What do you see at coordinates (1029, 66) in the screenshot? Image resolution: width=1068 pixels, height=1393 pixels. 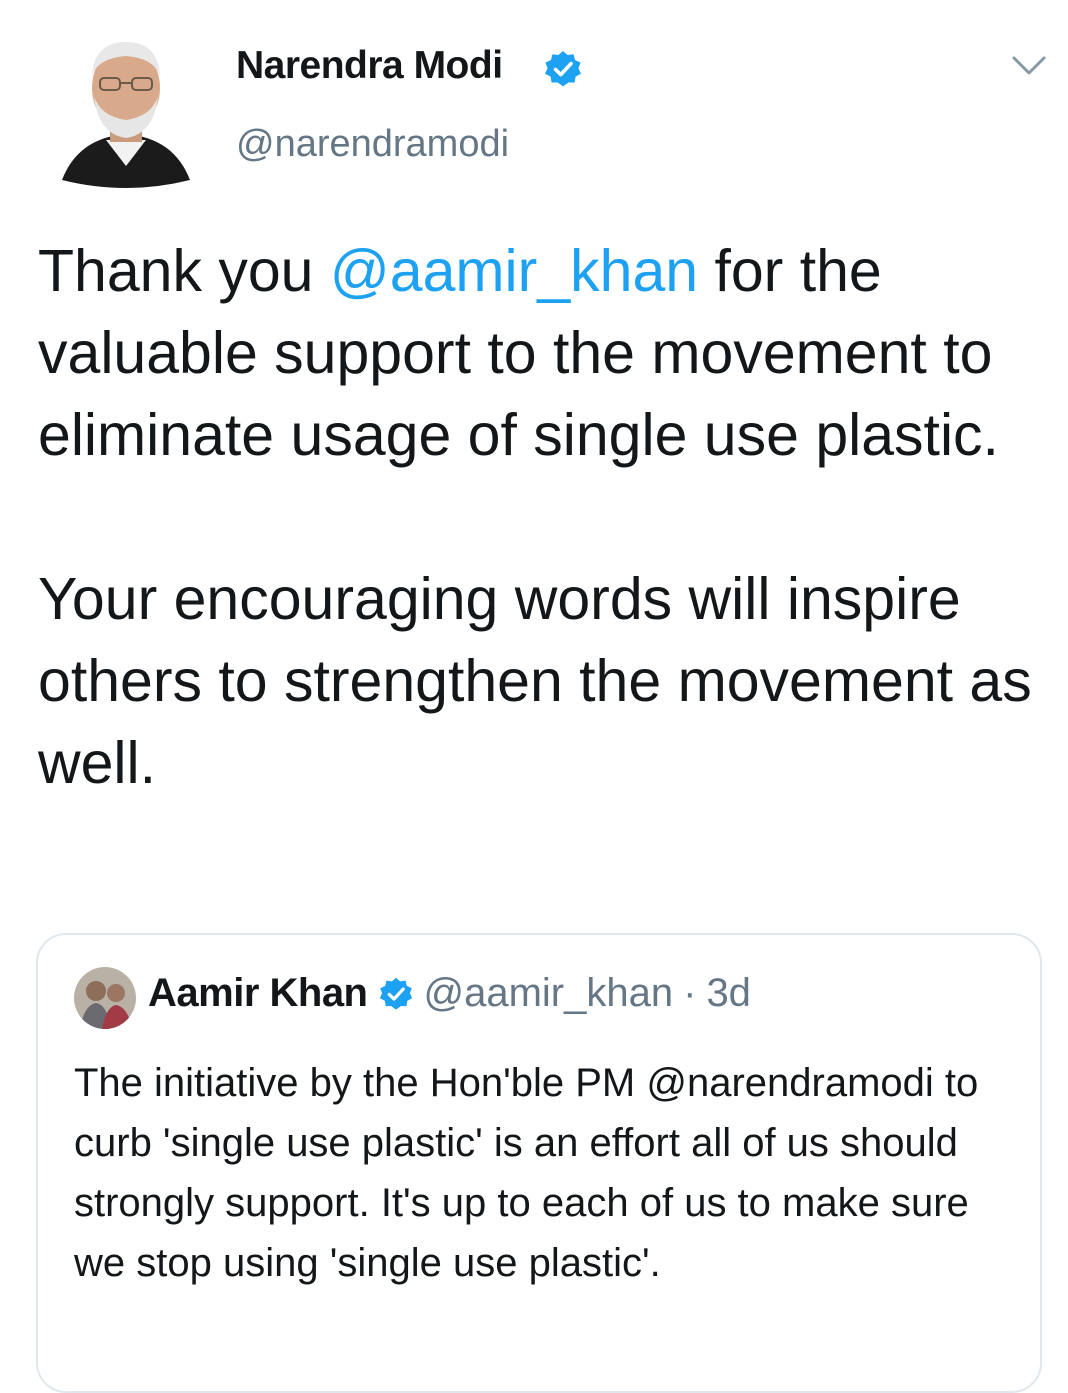 I see `chevron-down-icon` at bounding box center [1029, 66].